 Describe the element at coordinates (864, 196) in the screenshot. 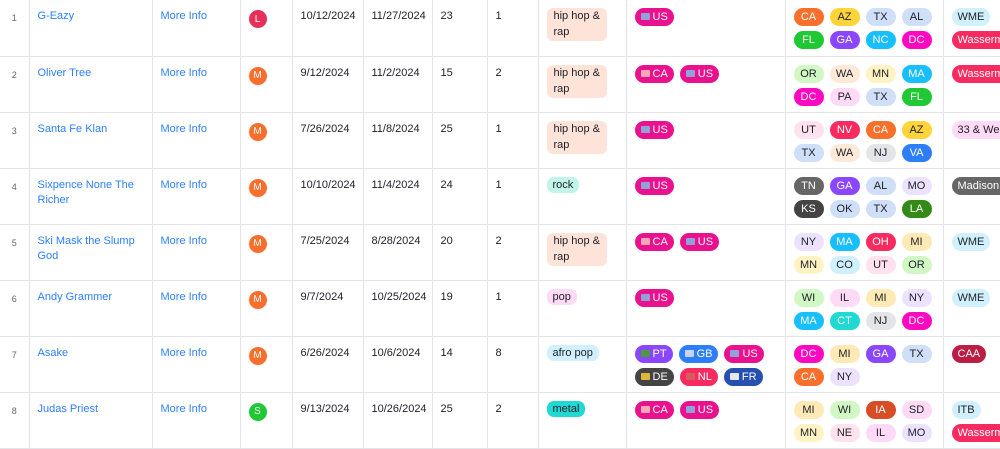

I see `states-cell: TNGAALMOKSOKTXLA` at that location.